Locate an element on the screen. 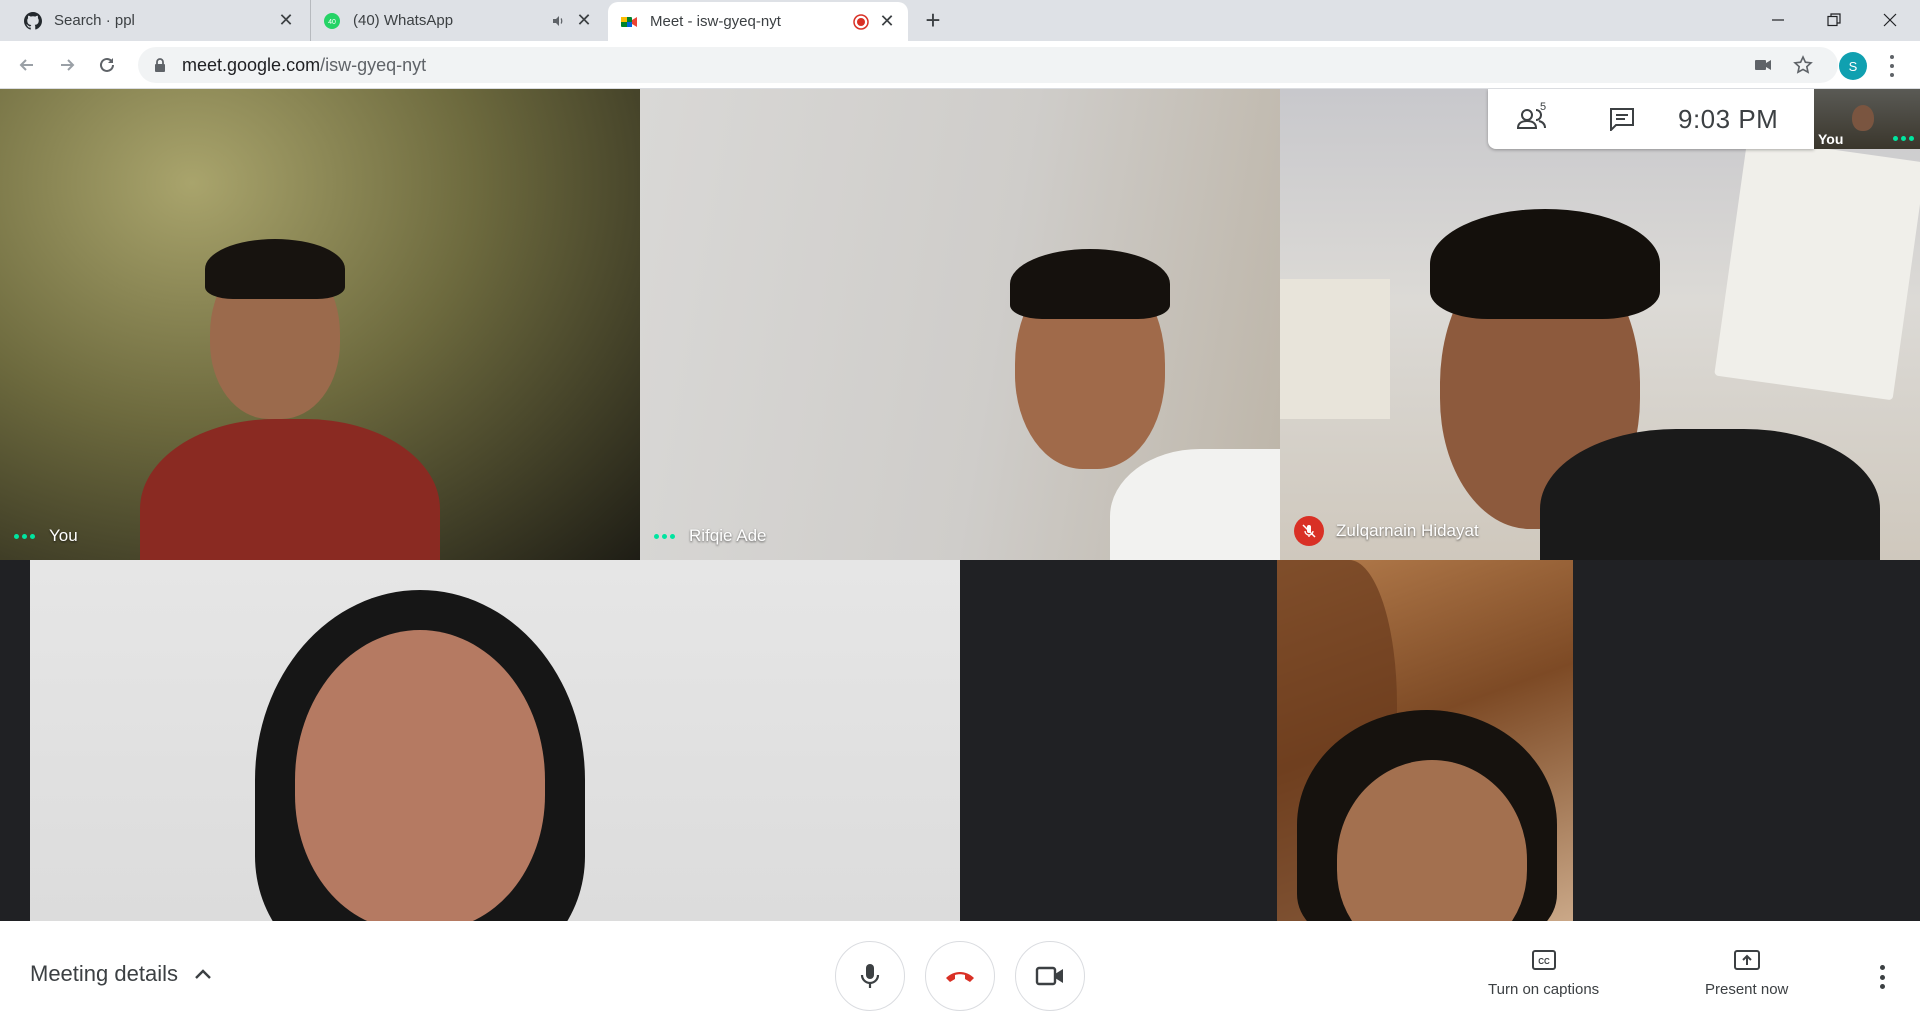 The image size is (1920, 1030). svg-text: 40 is located at coordinates (332, 22).